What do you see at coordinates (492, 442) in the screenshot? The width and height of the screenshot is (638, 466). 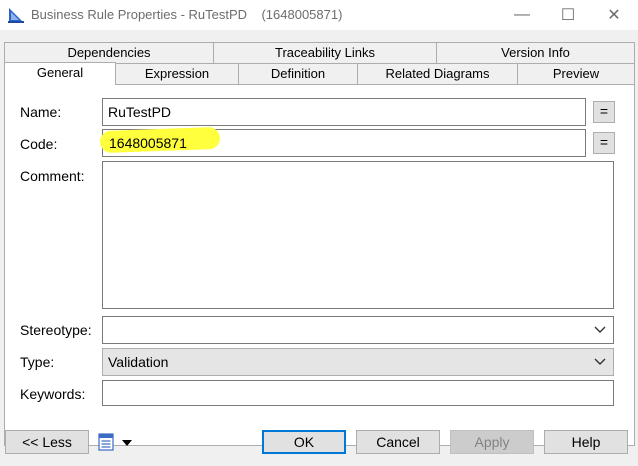 I see `apply-button: Apply` at bounding box center [492, 442].